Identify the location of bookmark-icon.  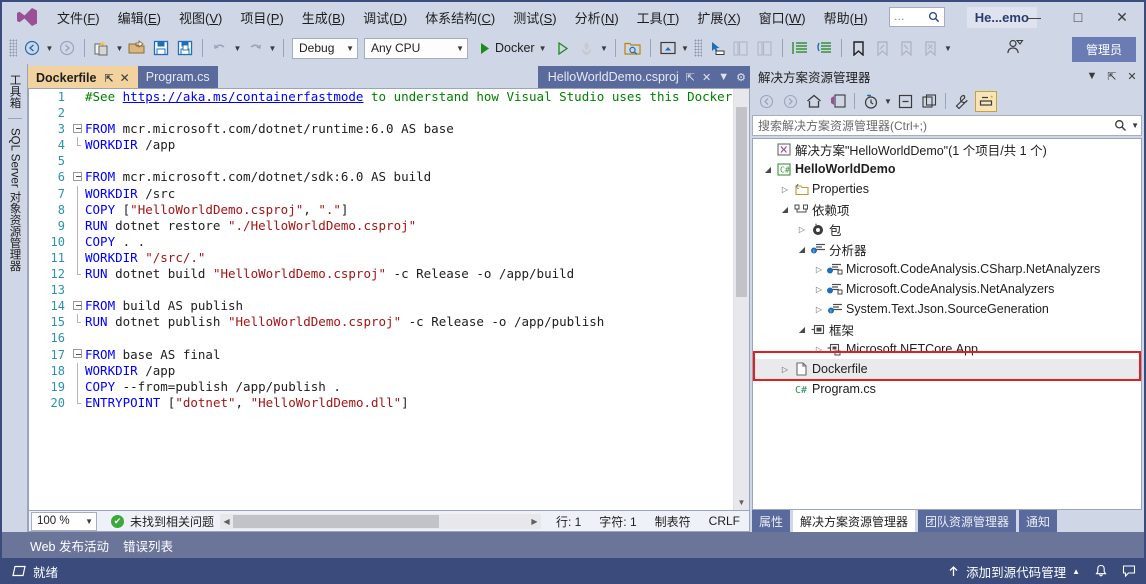
(859, 48).